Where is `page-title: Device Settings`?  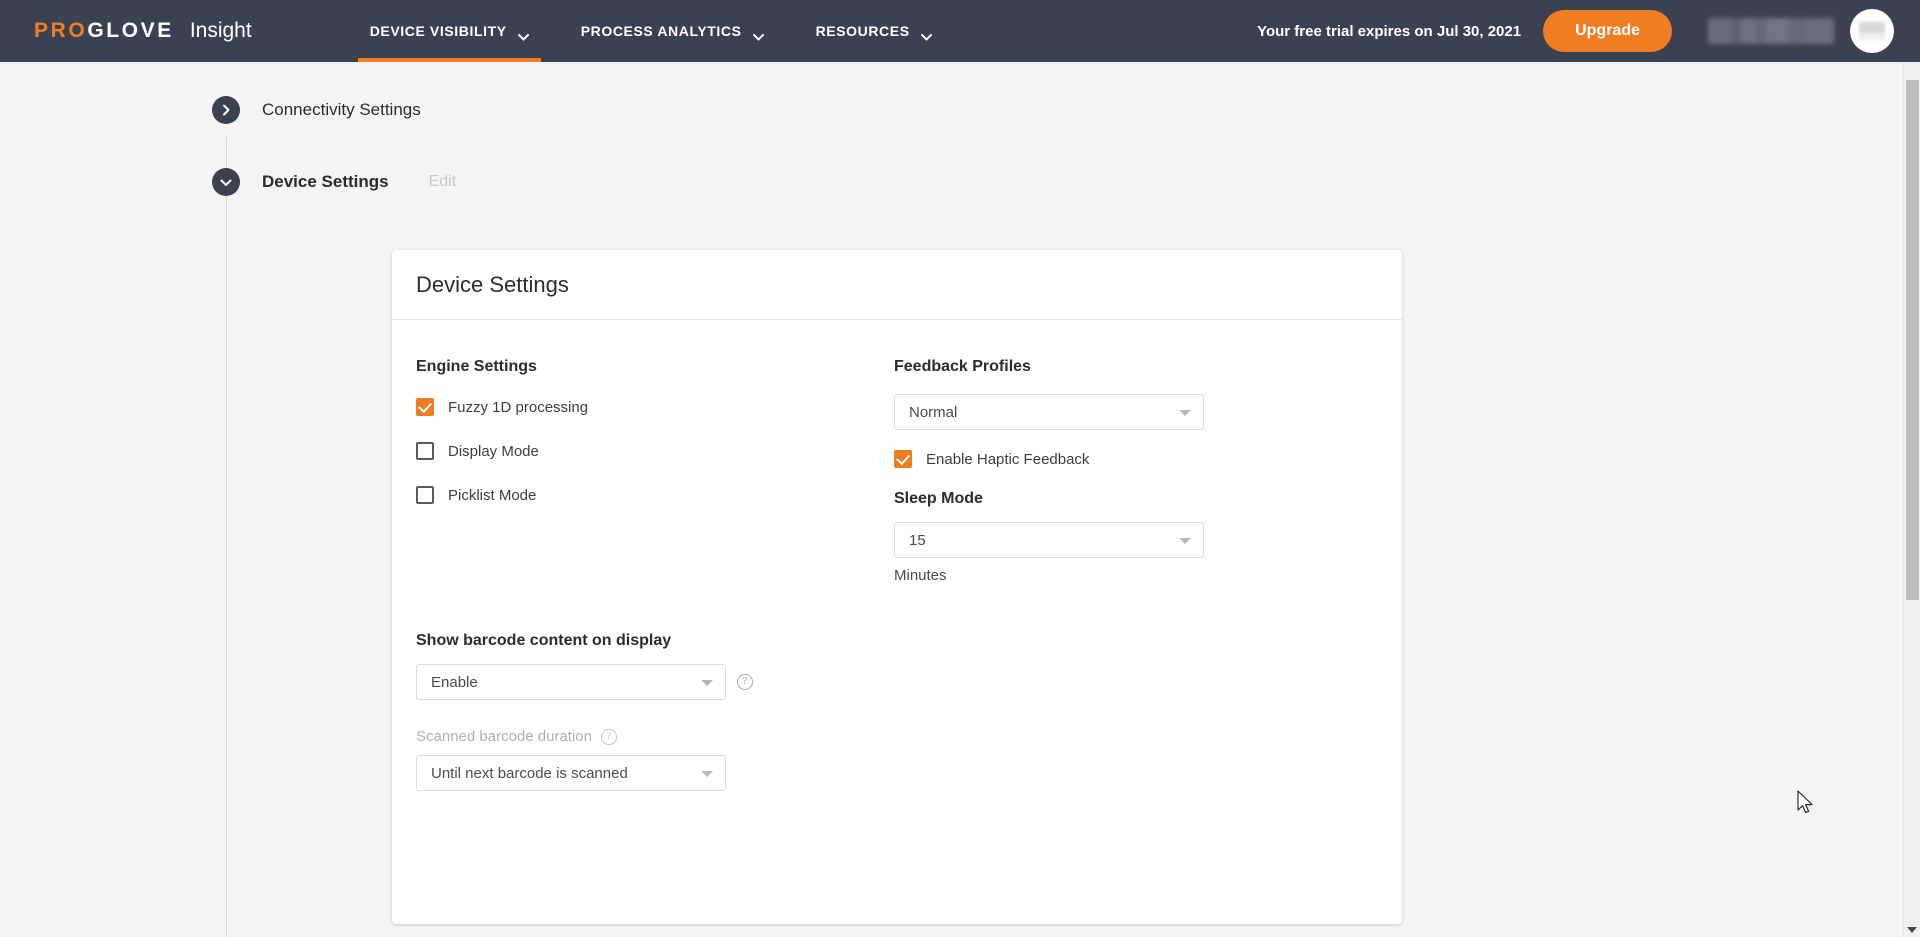 page-title: Device Settings is located at coordinates (492, 284).